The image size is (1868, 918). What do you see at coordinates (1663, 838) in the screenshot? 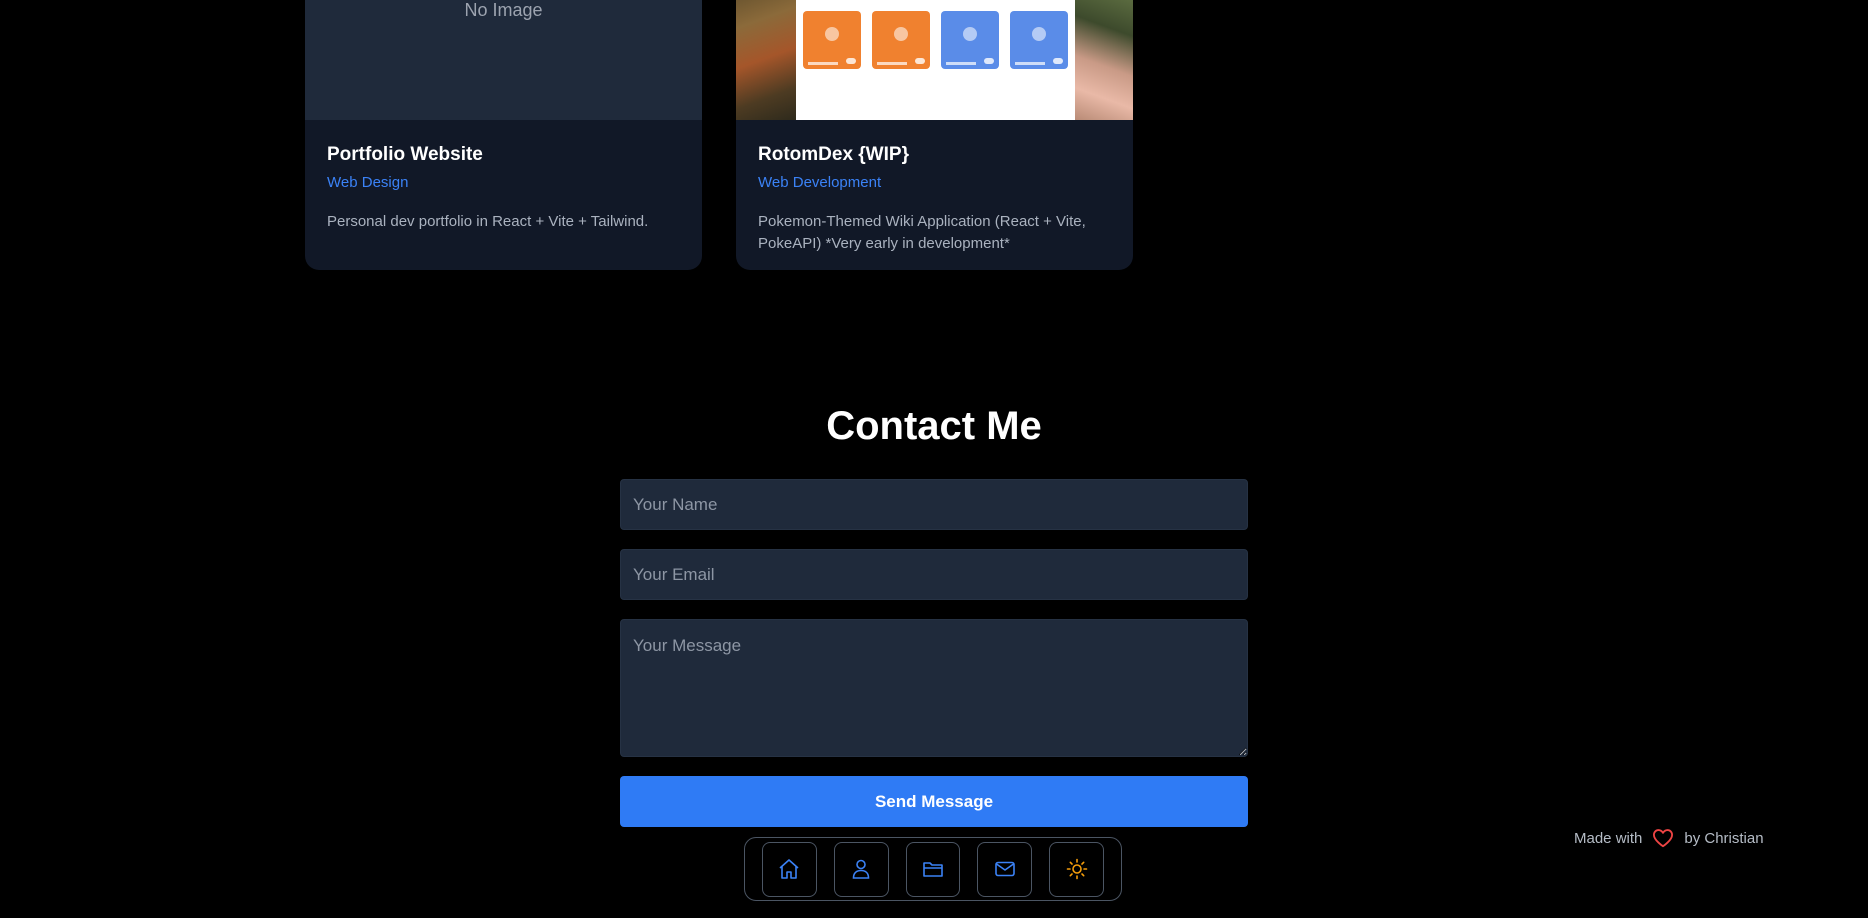
I see `heart-icon` at bounding box center [1663, 838].